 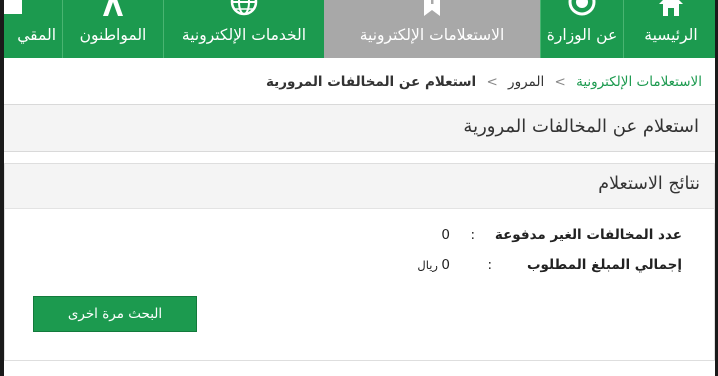 I want to click on unpaid-violations-row: عدد المخالفات الغير مدفوعة : 0, so click(x=532, y=238).